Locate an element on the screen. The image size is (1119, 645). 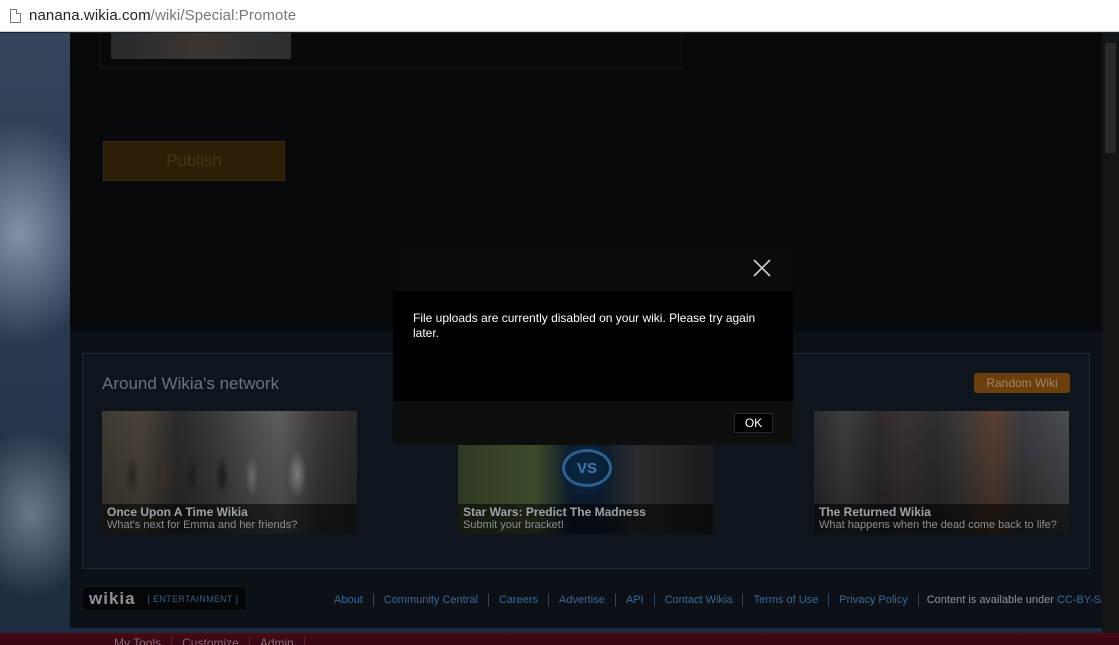
modal-header is located at coordinates (593, 268).